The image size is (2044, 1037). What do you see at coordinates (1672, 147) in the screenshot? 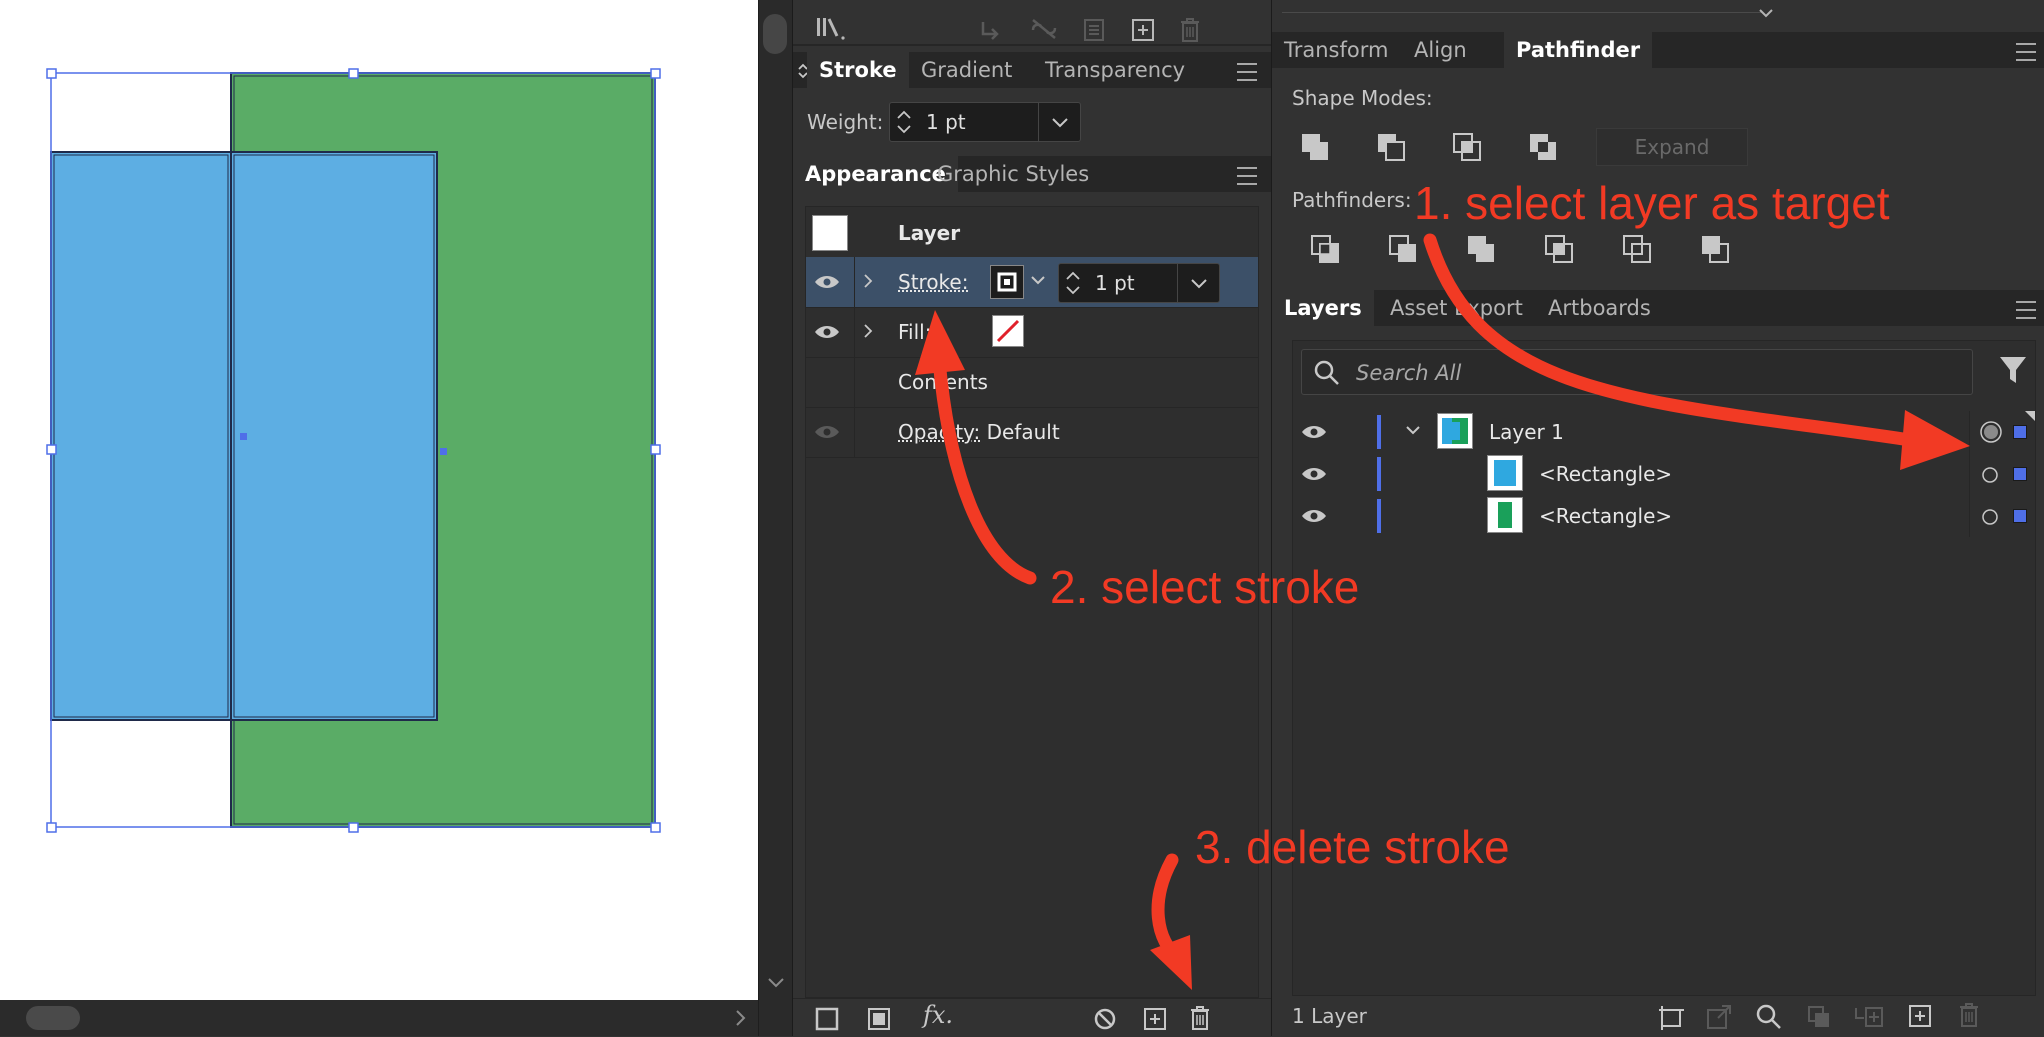
I see `expand-button: Expand` at bounding box center [1672, 147].